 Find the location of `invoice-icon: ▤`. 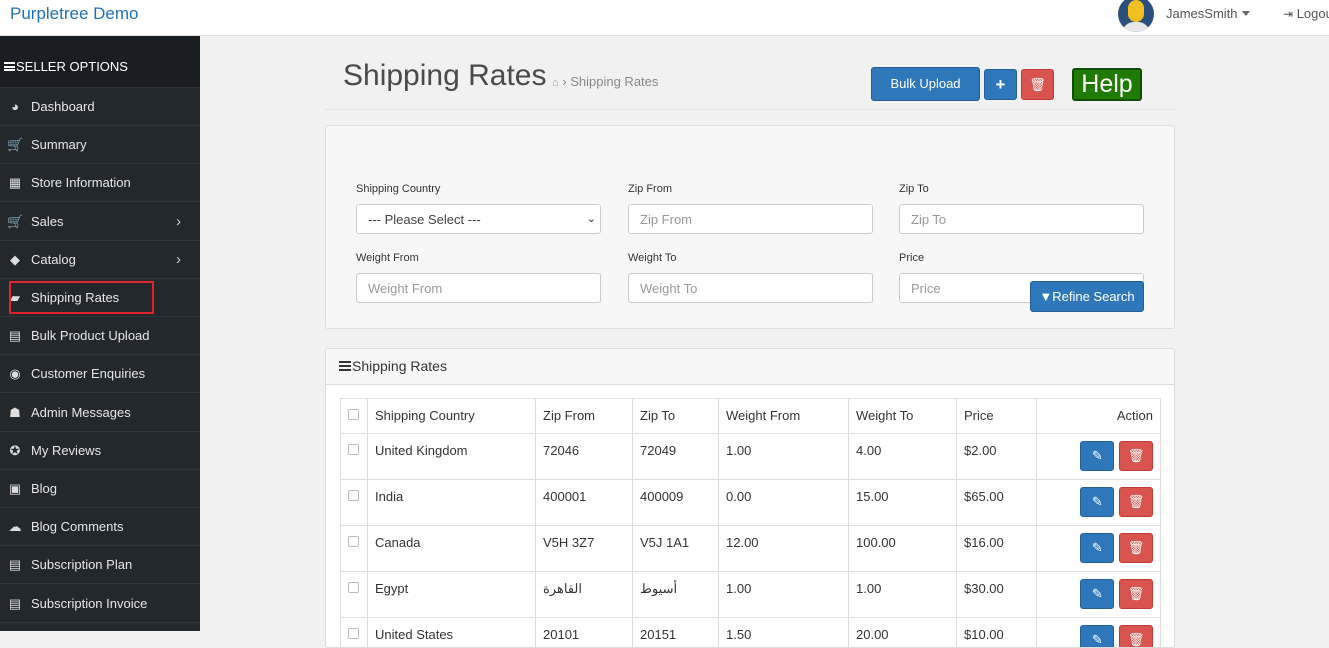

invoice-icon: ▤ is located at coordinates (15, 604).